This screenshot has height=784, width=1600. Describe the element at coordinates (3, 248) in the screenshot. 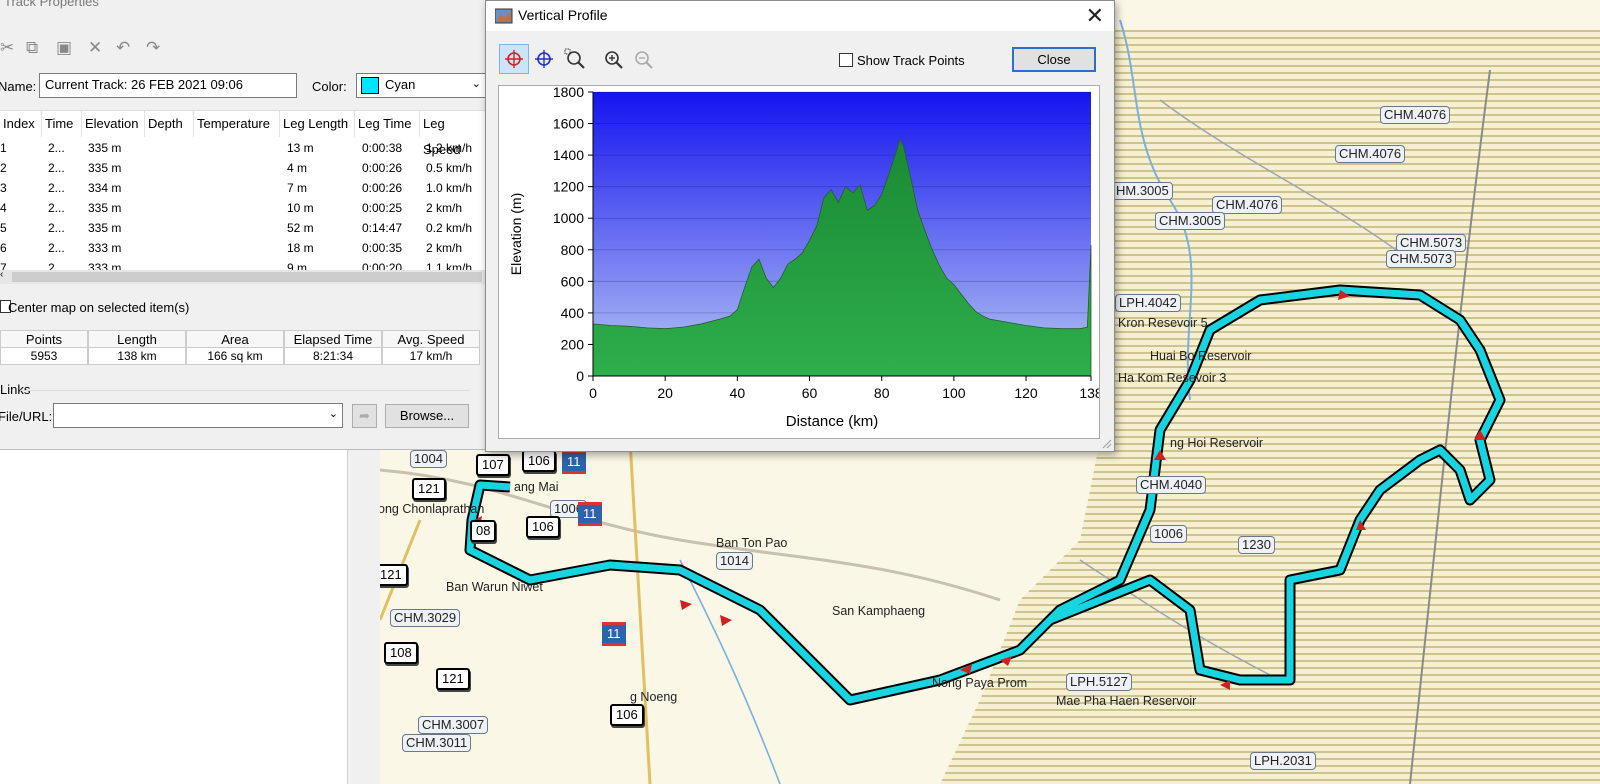

I see `table-cell: 6` at that location.